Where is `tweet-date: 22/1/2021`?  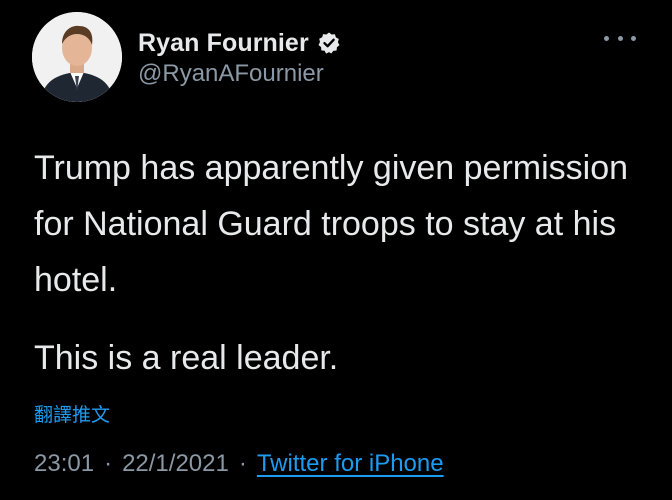
tweet-date: 22/1/2021 is located at coordinates (175, 464).